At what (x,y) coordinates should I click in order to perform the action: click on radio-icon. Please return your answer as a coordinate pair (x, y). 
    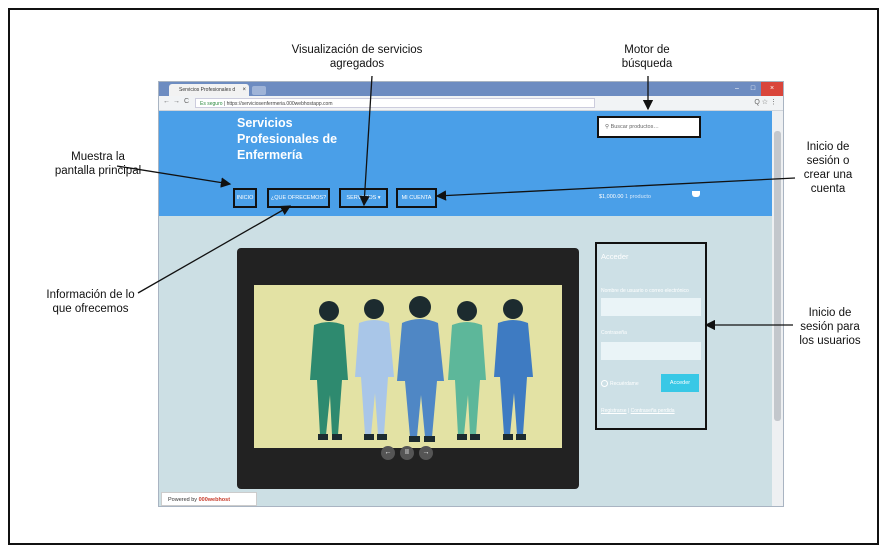
    Looking at the image, I should click on (604, 383).